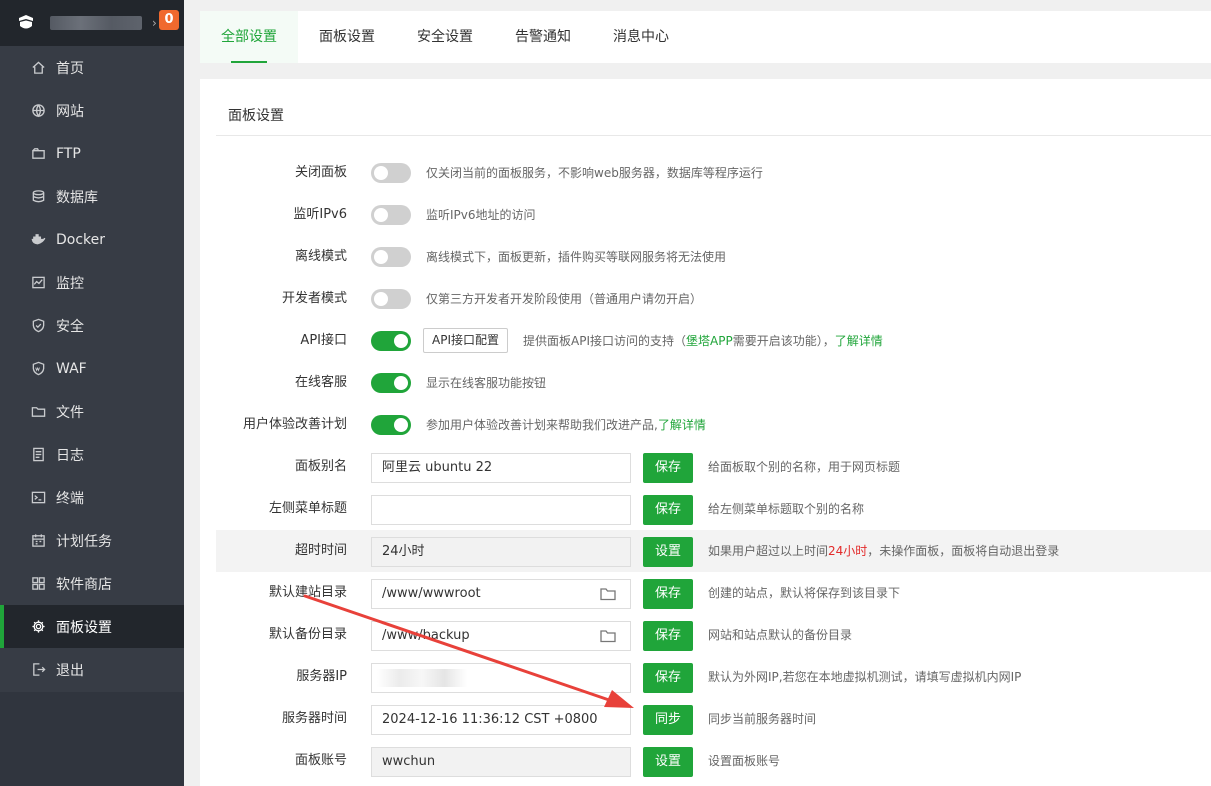  Describe the element at coordinates (576, 257) in the screenshot. I see `setting-description: 离线模式下，面板更新，插件购买等联网服务将无法使用` at that location.